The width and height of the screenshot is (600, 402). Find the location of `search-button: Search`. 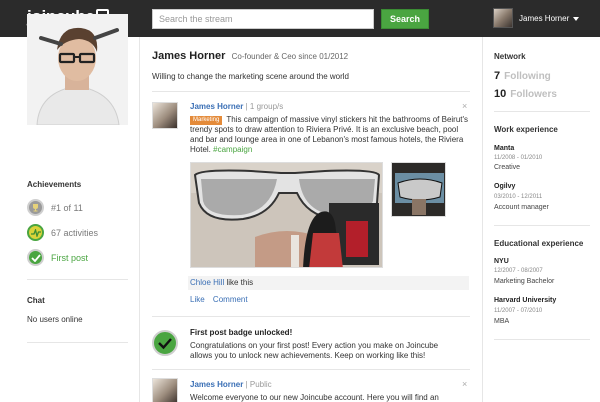

search-button: Search is located at coordinates (405, 19).